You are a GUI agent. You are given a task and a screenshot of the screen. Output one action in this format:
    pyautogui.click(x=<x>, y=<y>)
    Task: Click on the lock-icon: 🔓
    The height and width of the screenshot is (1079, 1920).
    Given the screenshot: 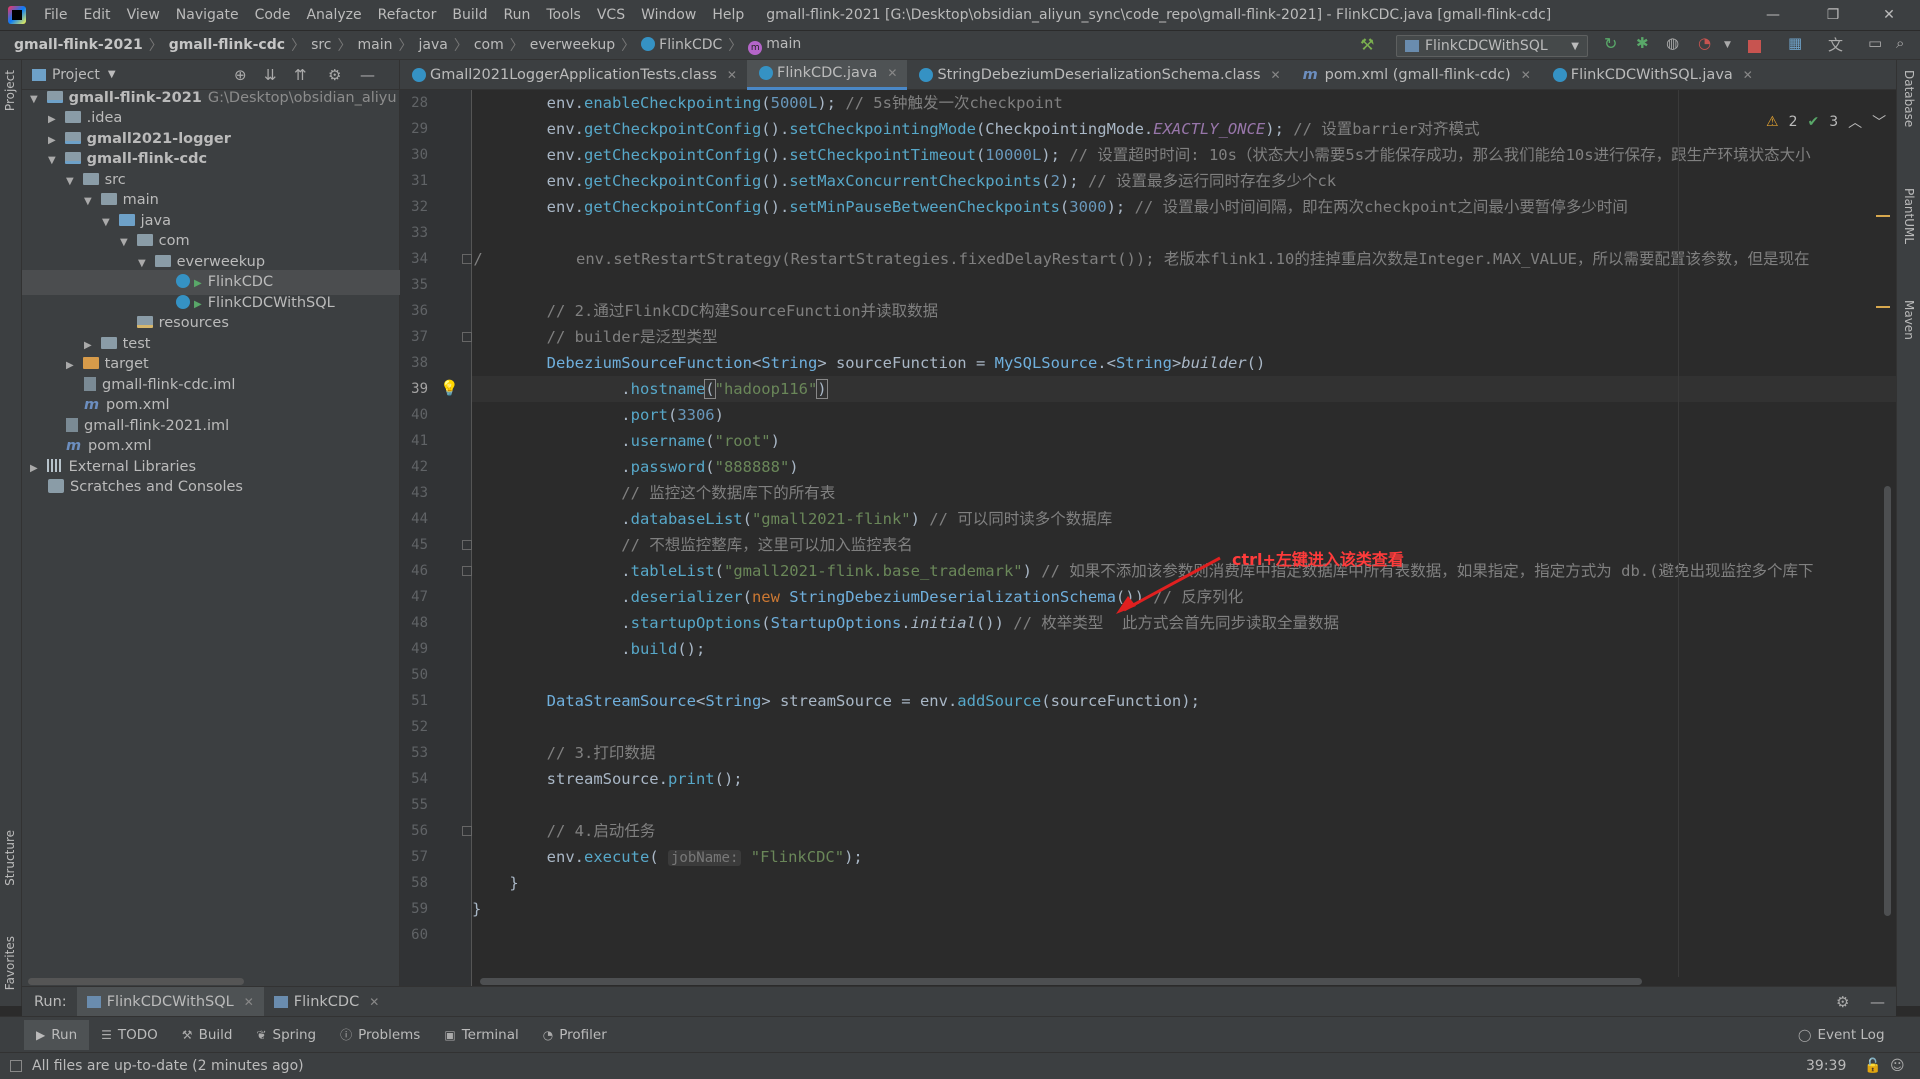 What is the action you would take?
    pyautogui.click(x=1872, y=1066)
    